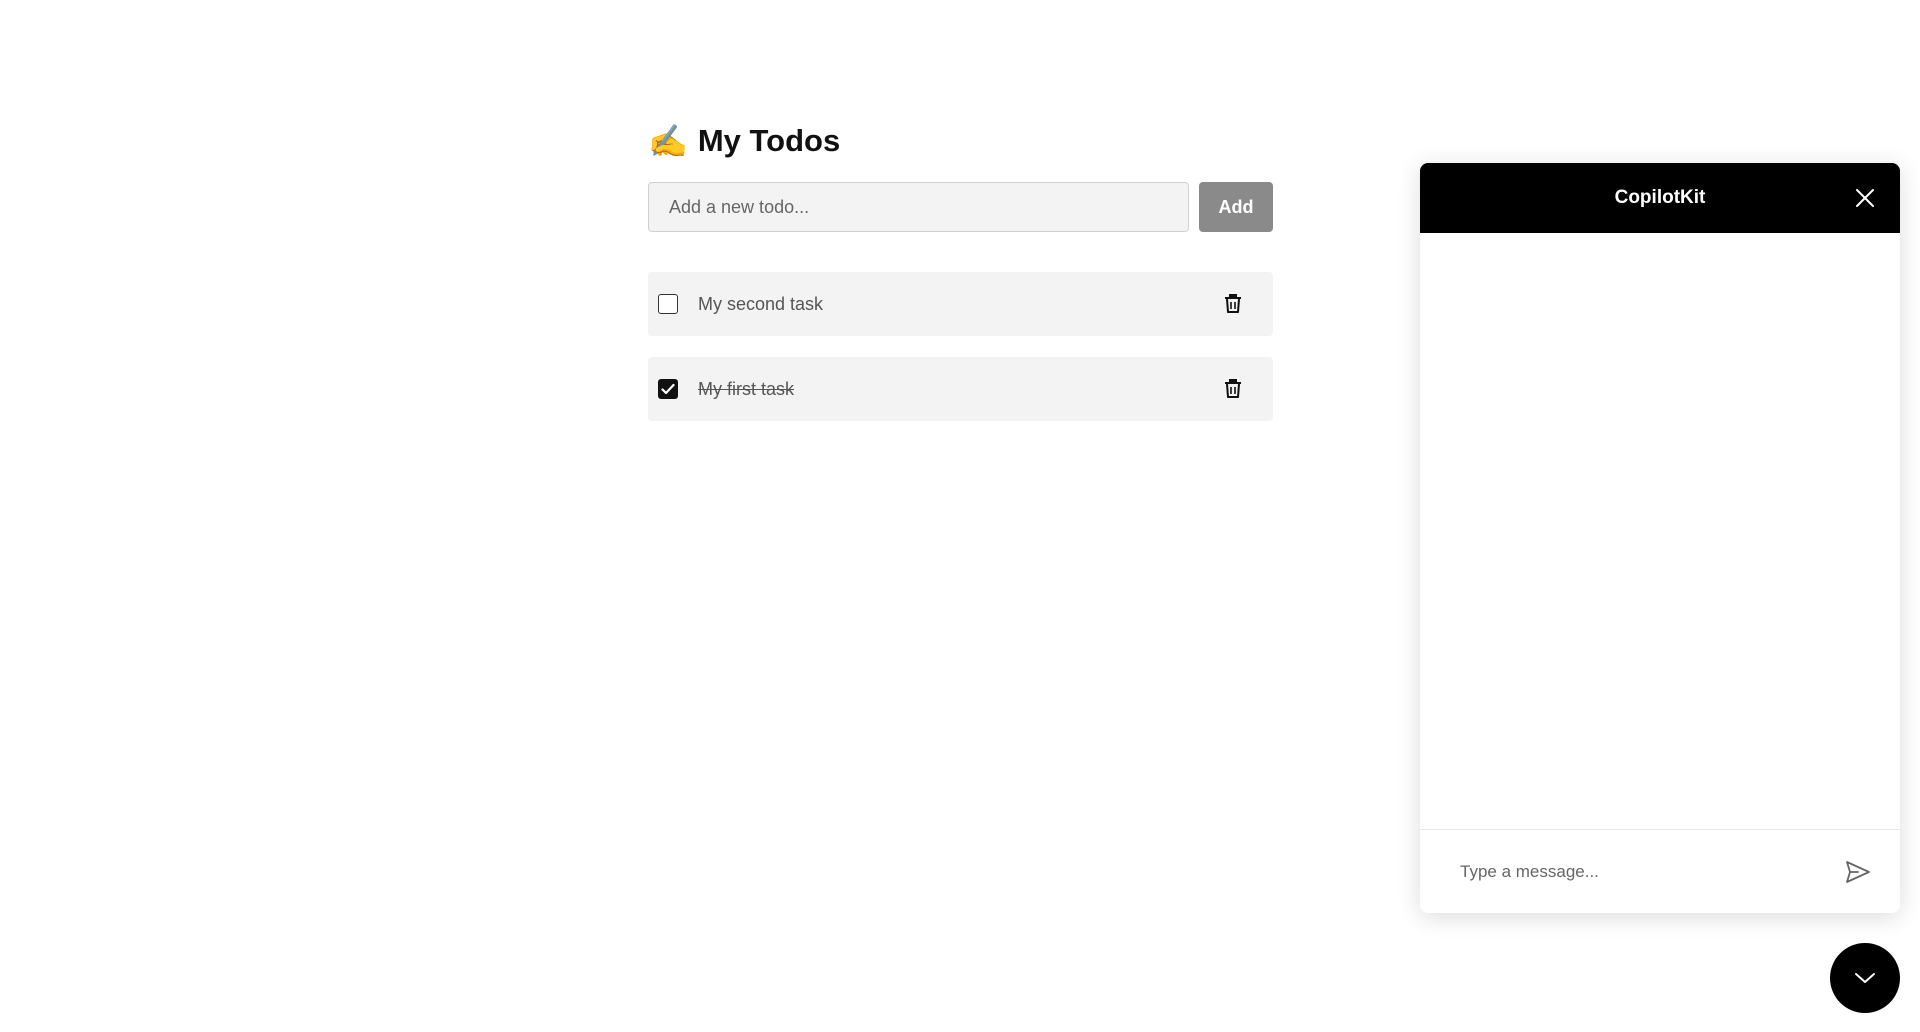 The image size is (1920, 1032). Describe the element at coordinates (960, 346) in the screenshot. I see `todo-list: My second task My first task` at that location.